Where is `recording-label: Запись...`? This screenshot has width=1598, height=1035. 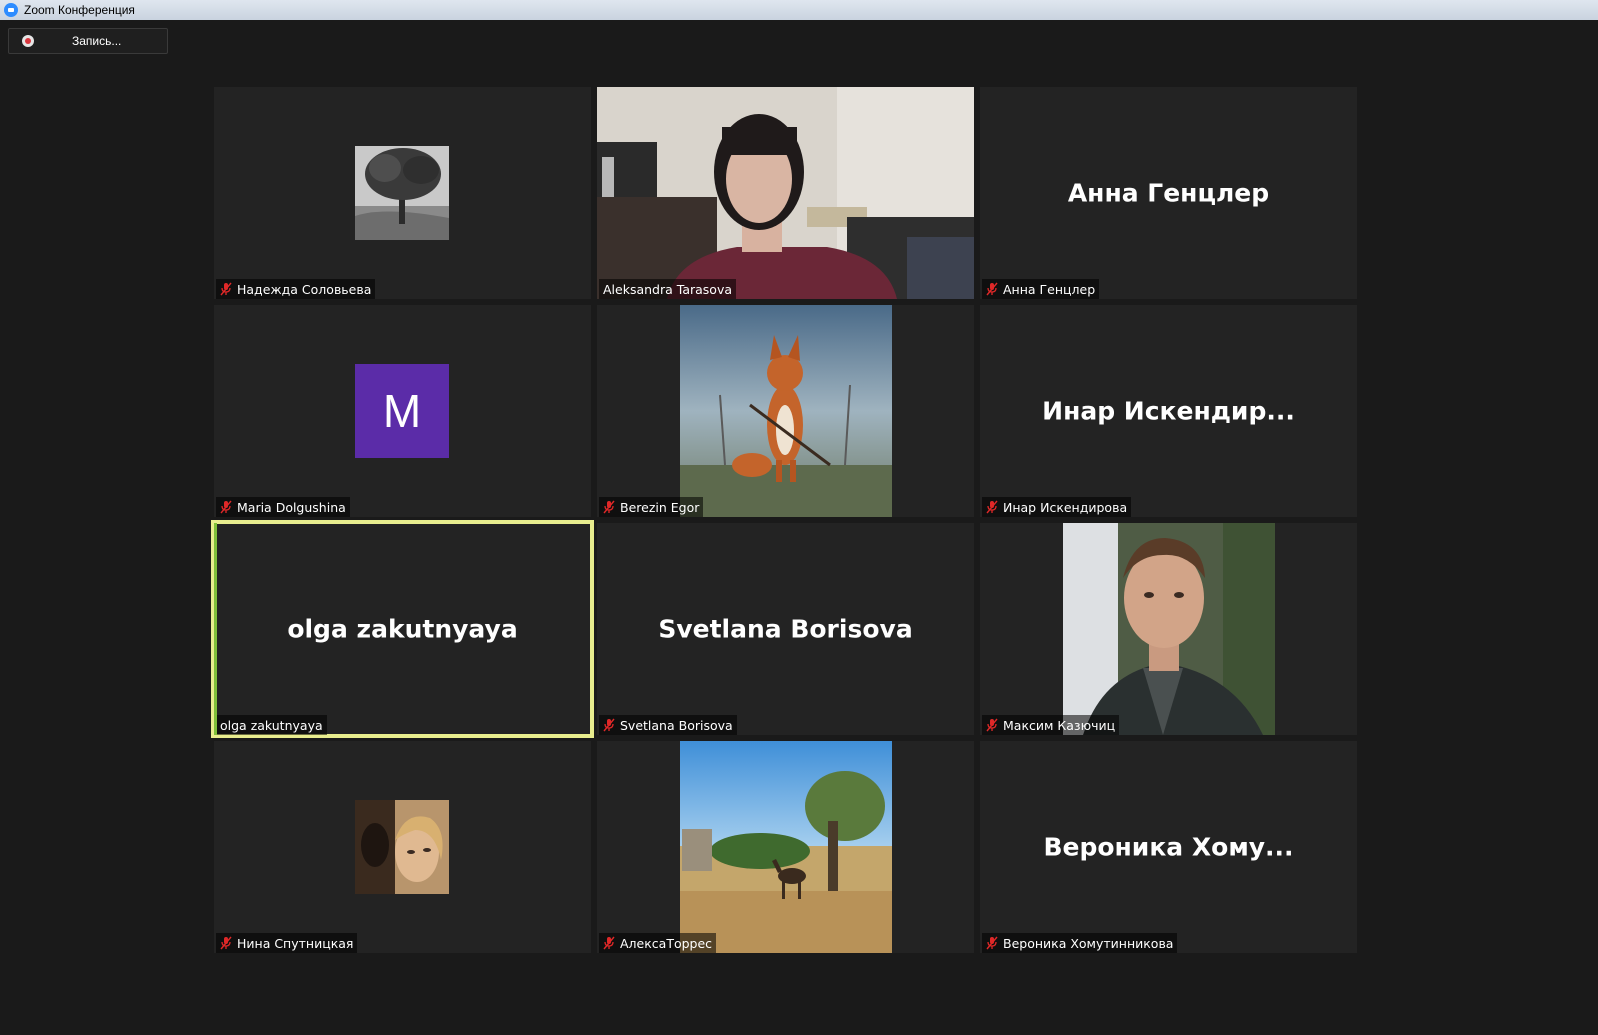 recording-label: Запись... is located at coordinates (97, 41).